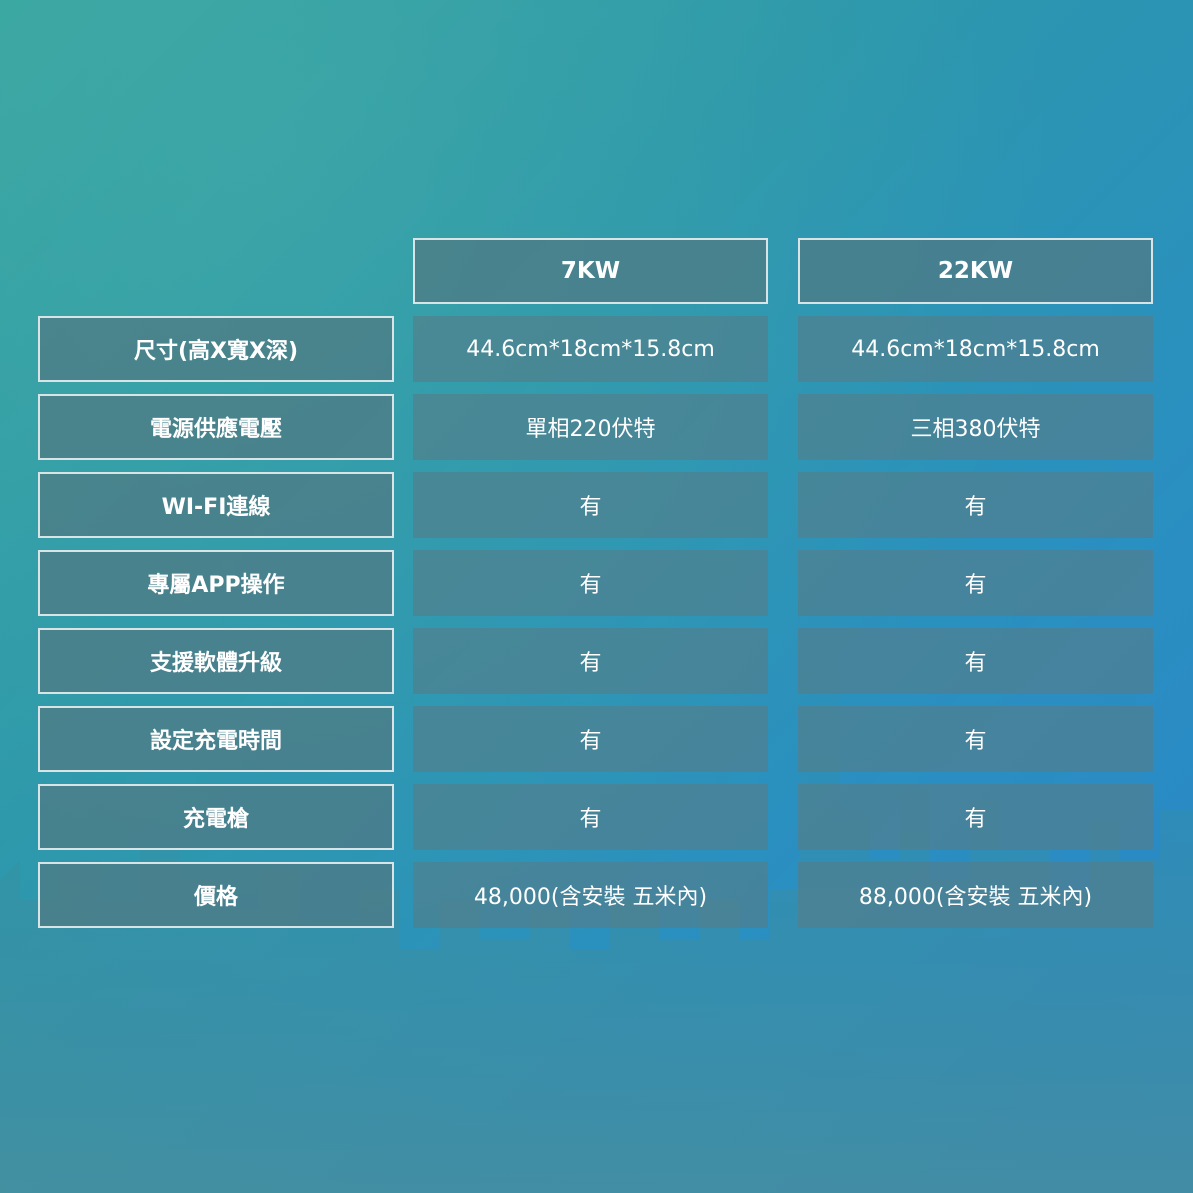 The width and height of the screenshot is (1193, 1193). I want to click on cell-voltage-22kw: 三相380伏特, so click(975, 427).